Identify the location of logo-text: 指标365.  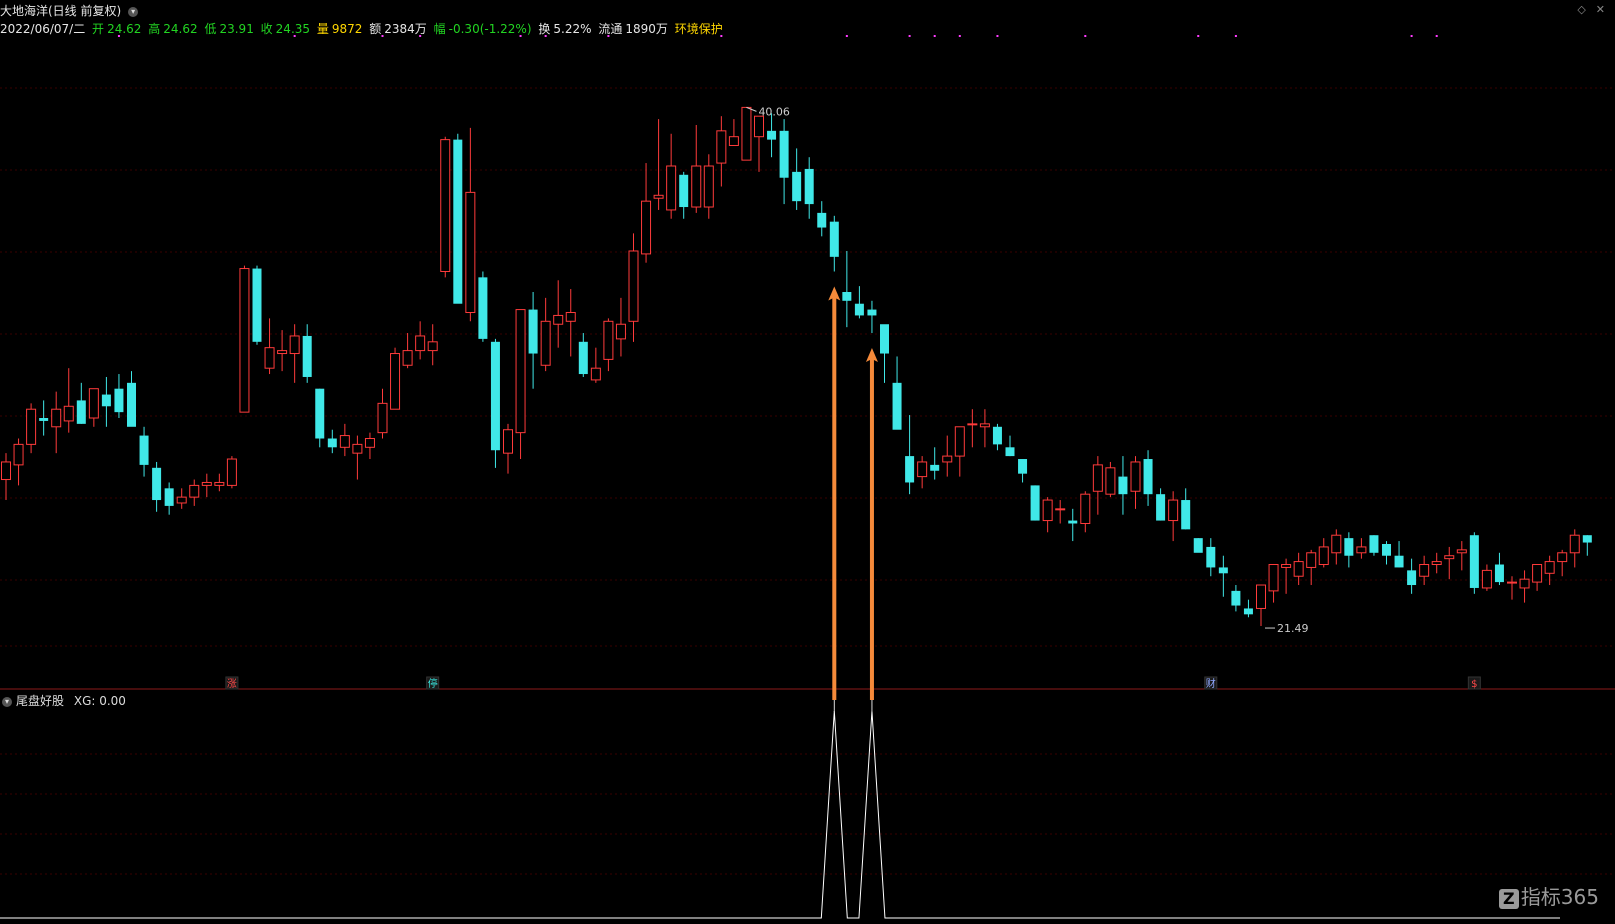
(1559, 897).